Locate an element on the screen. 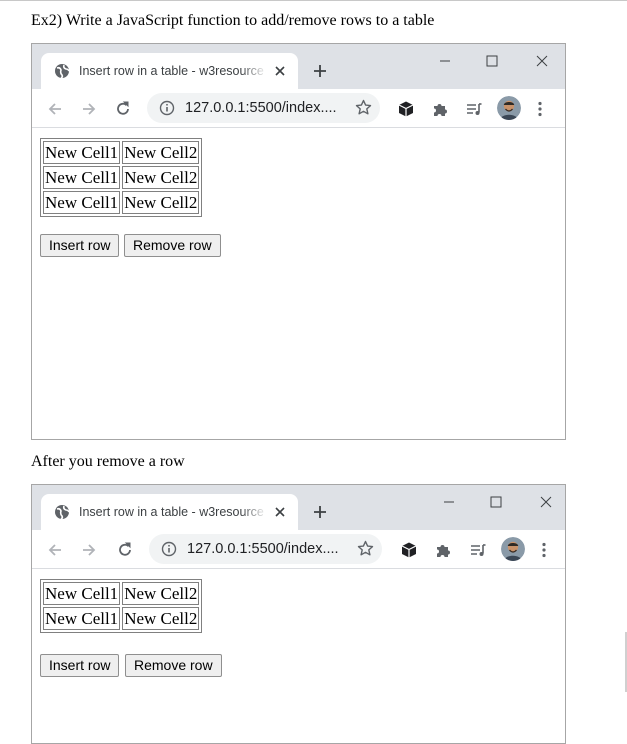 This screenshot has height=744, width=627. top-divider is located at coordinates (313, 0).